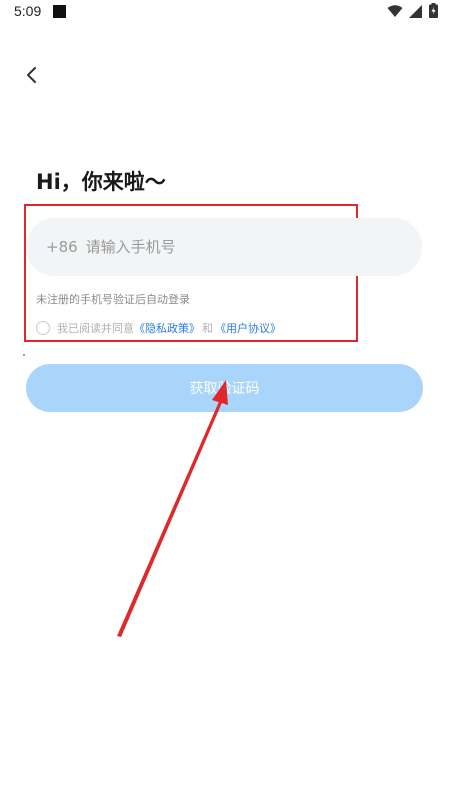 The width and height of the screenshot is (450, 800). I want to click on agreement-row: 我已阅读并同意 《隐私政策》 和 《用户协议》, so click(158, 328).